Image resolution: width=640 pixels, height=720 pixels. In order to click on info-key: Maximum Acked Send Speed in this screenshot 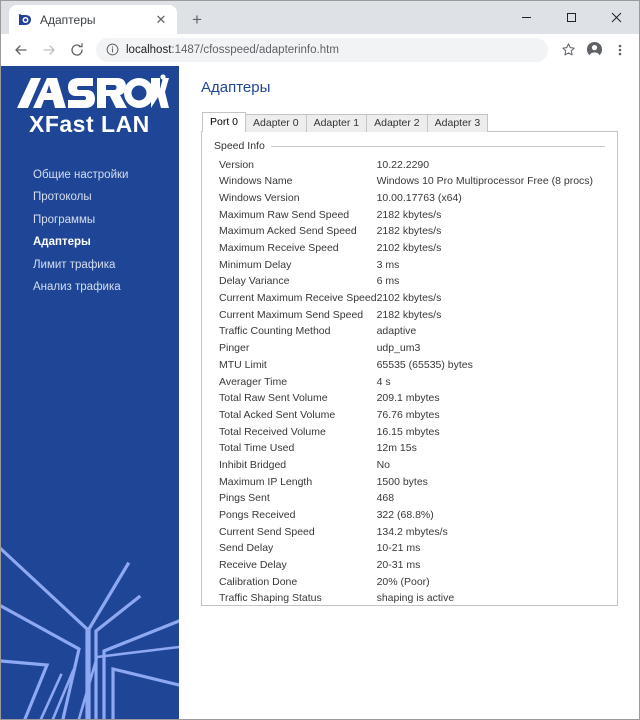, I will do `click(288, 231)`.